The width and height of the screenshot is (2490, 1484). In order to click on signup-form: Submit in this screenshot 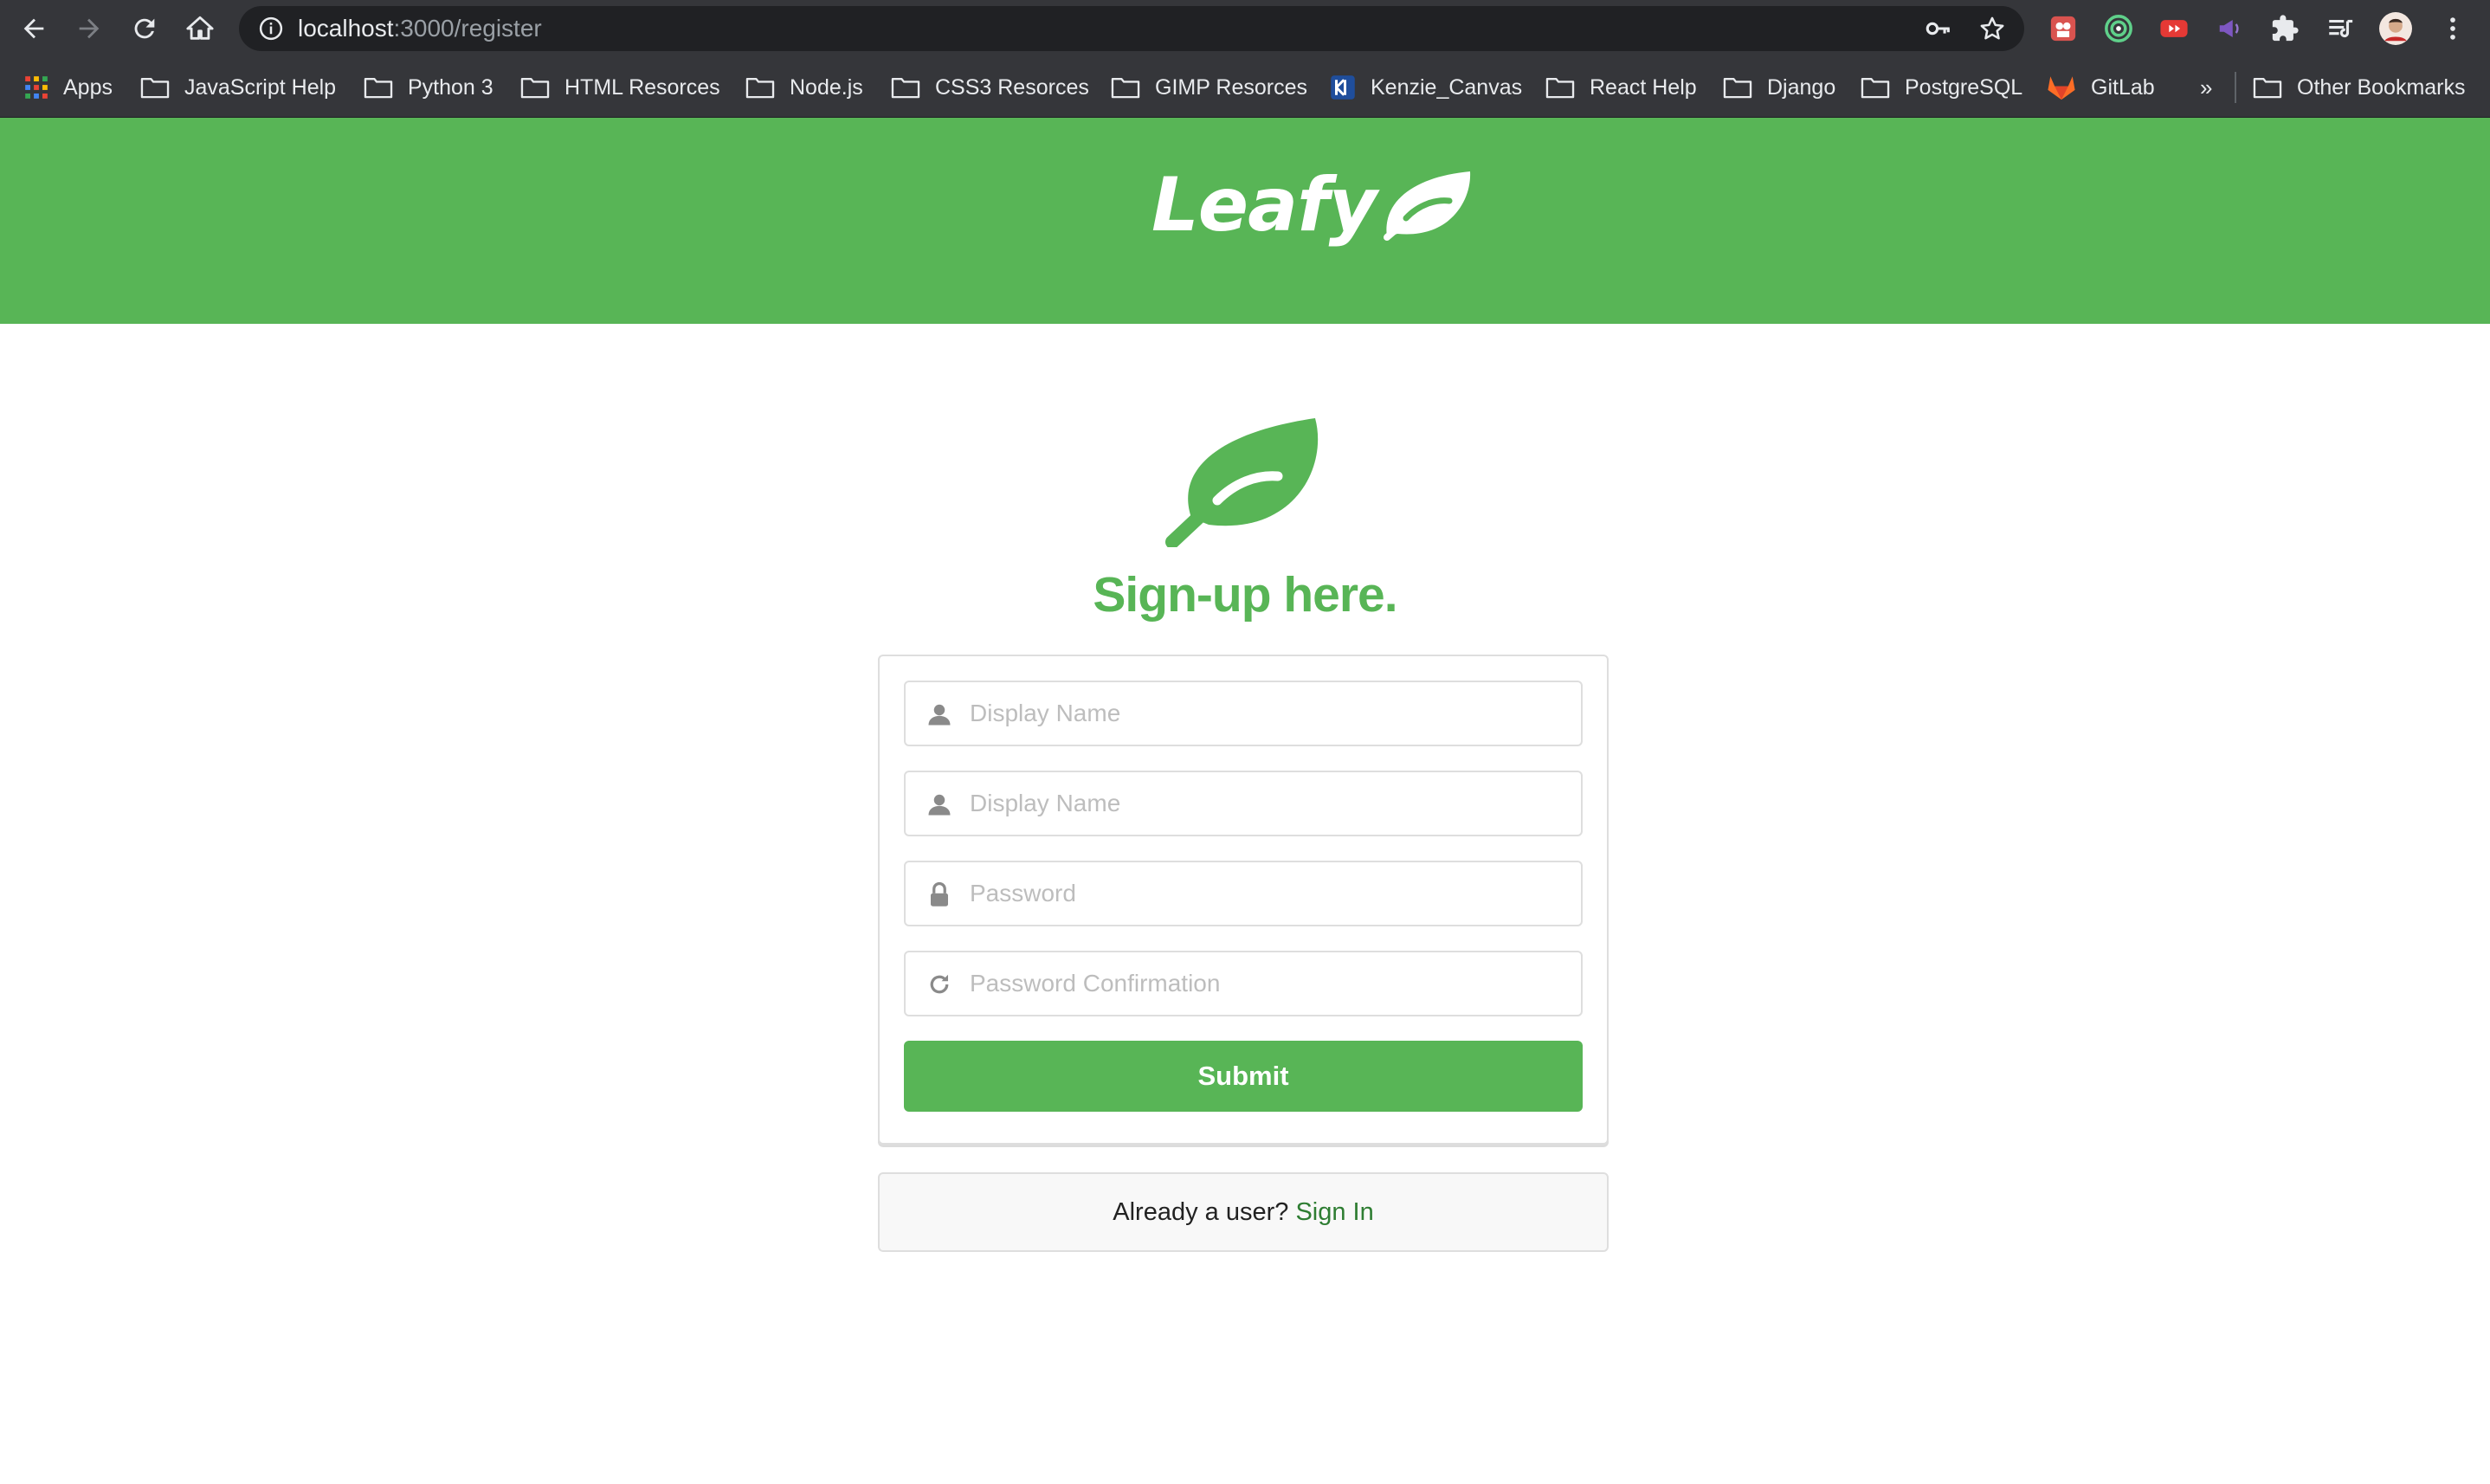, I will do `click(1243, 900)`.